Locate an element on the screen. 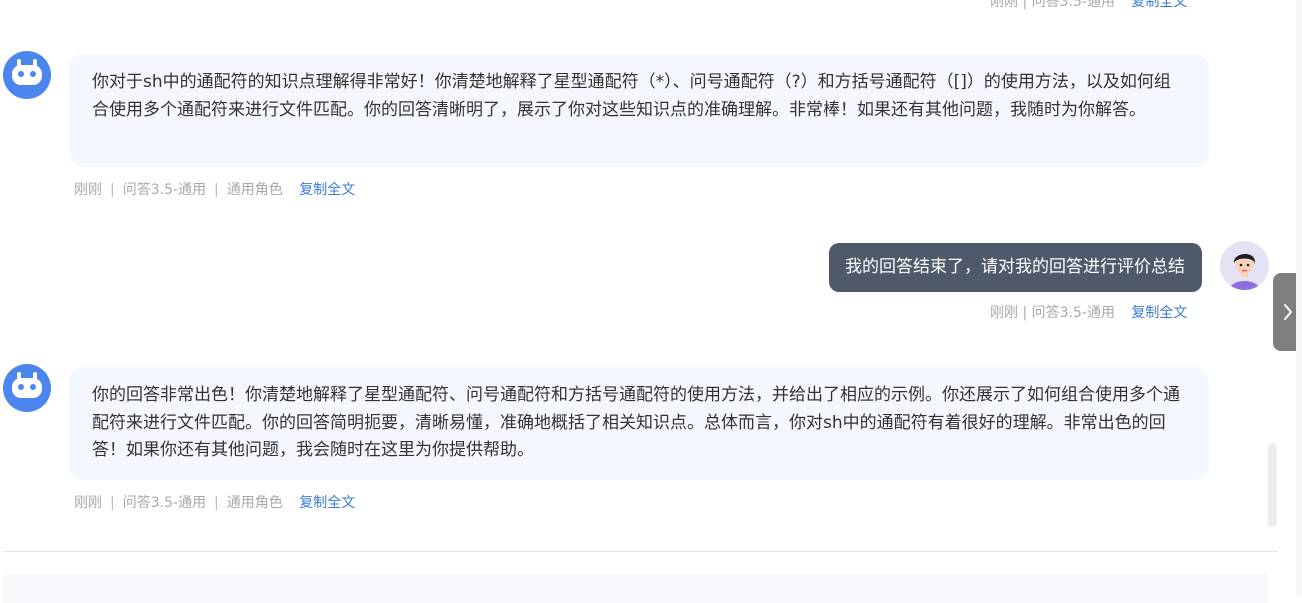  message-meta-top: 刚刚 | 问答3.5-通用 复制全文 is located at coordinates (1088, 5).